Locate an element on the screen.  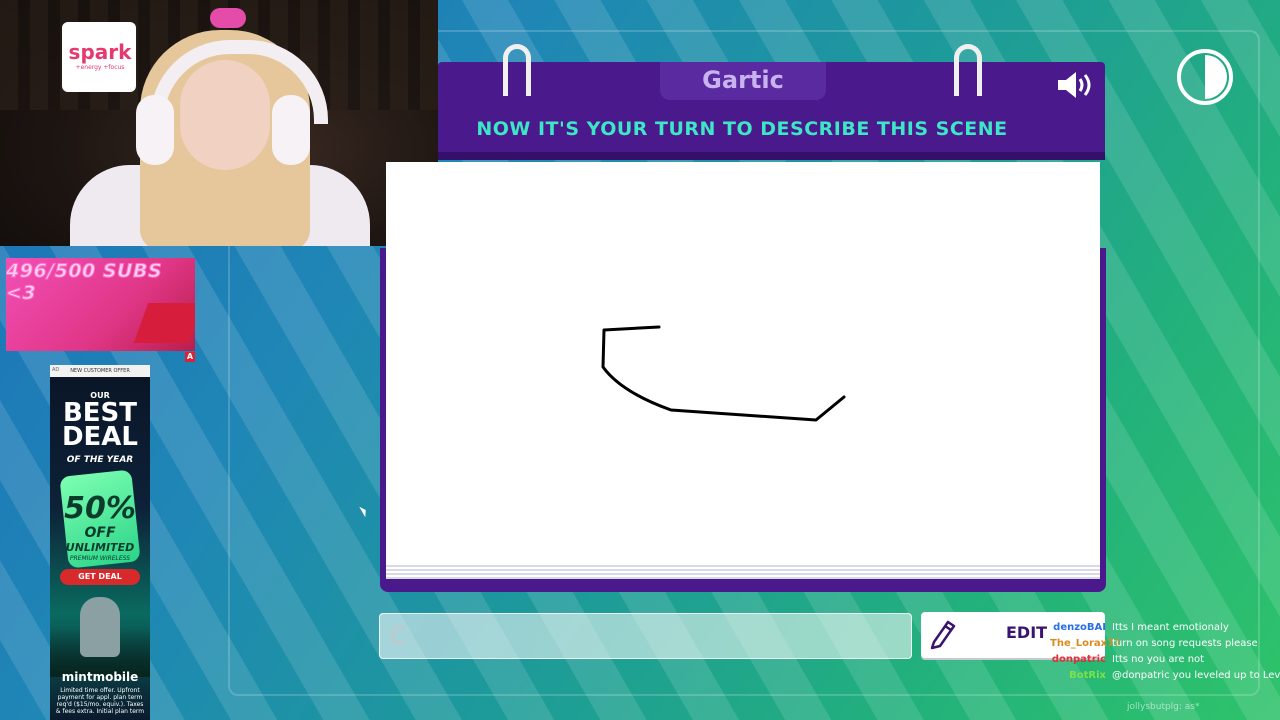
headphone-ear-left is located at coordinates (155, 130).